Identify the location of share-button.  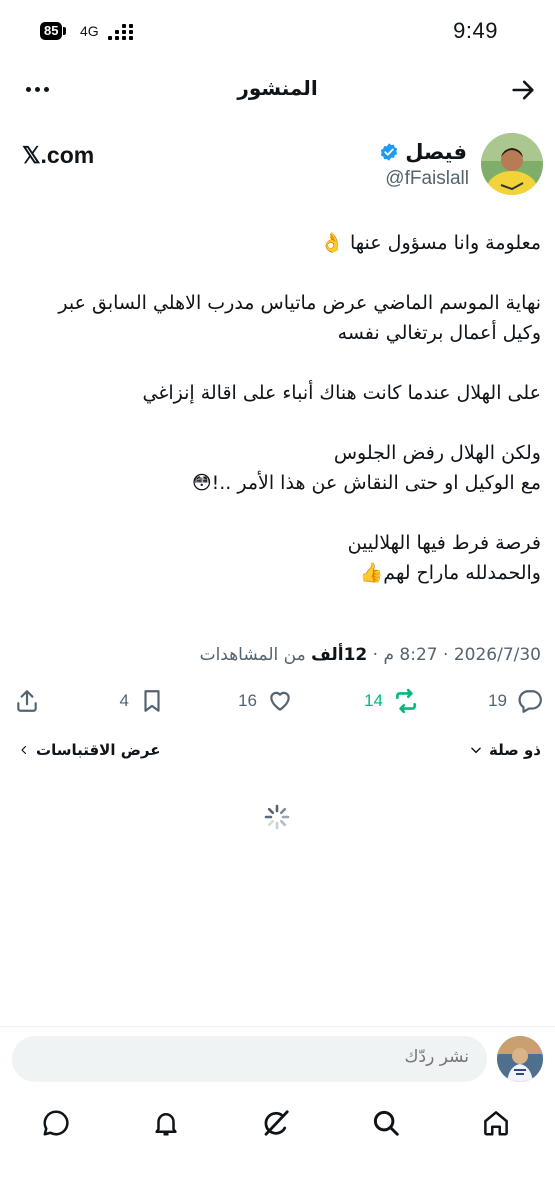
(27, 701).